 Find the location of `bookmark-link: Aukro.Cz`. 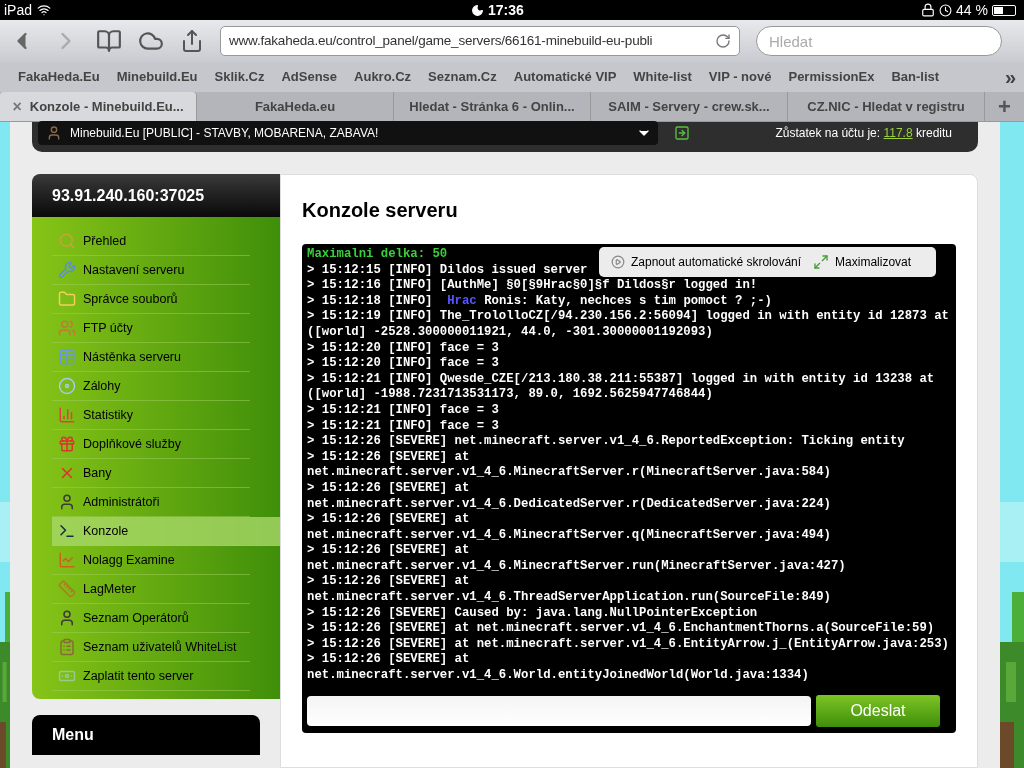

bookmark-link: Aukro.Cz is located at coordinates (383, 77).